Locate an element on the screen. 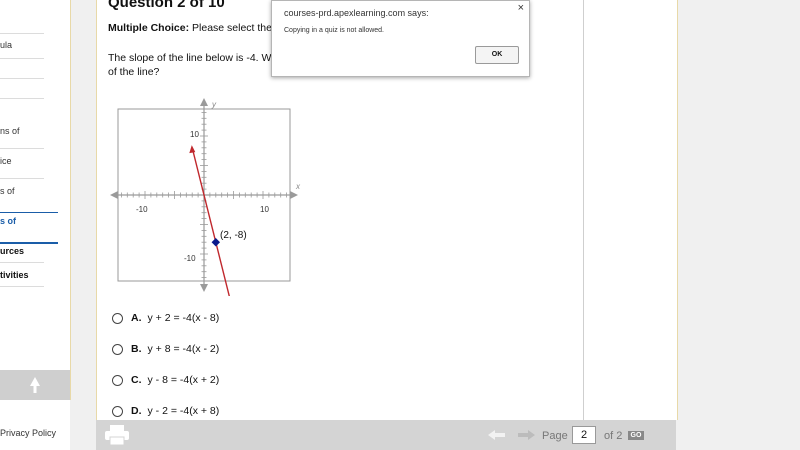  instruction-text: Multiple Choice: Please select the is located at coordinates (190, 28).